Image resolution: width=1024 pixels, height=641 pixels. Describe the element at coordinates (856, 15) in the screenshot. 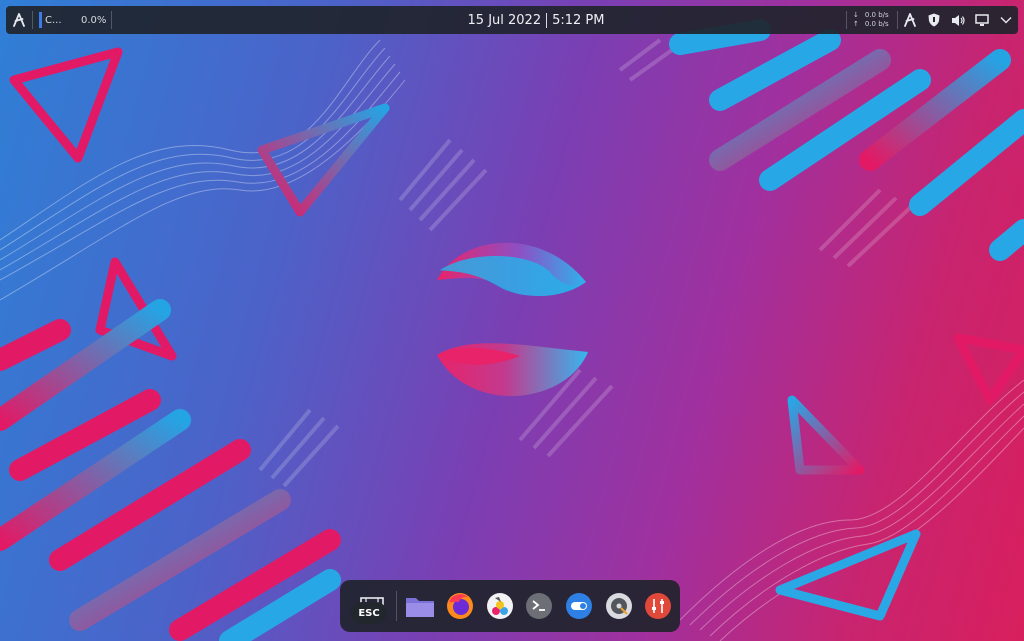

I see `net-down-arrow: ↓` at that location.